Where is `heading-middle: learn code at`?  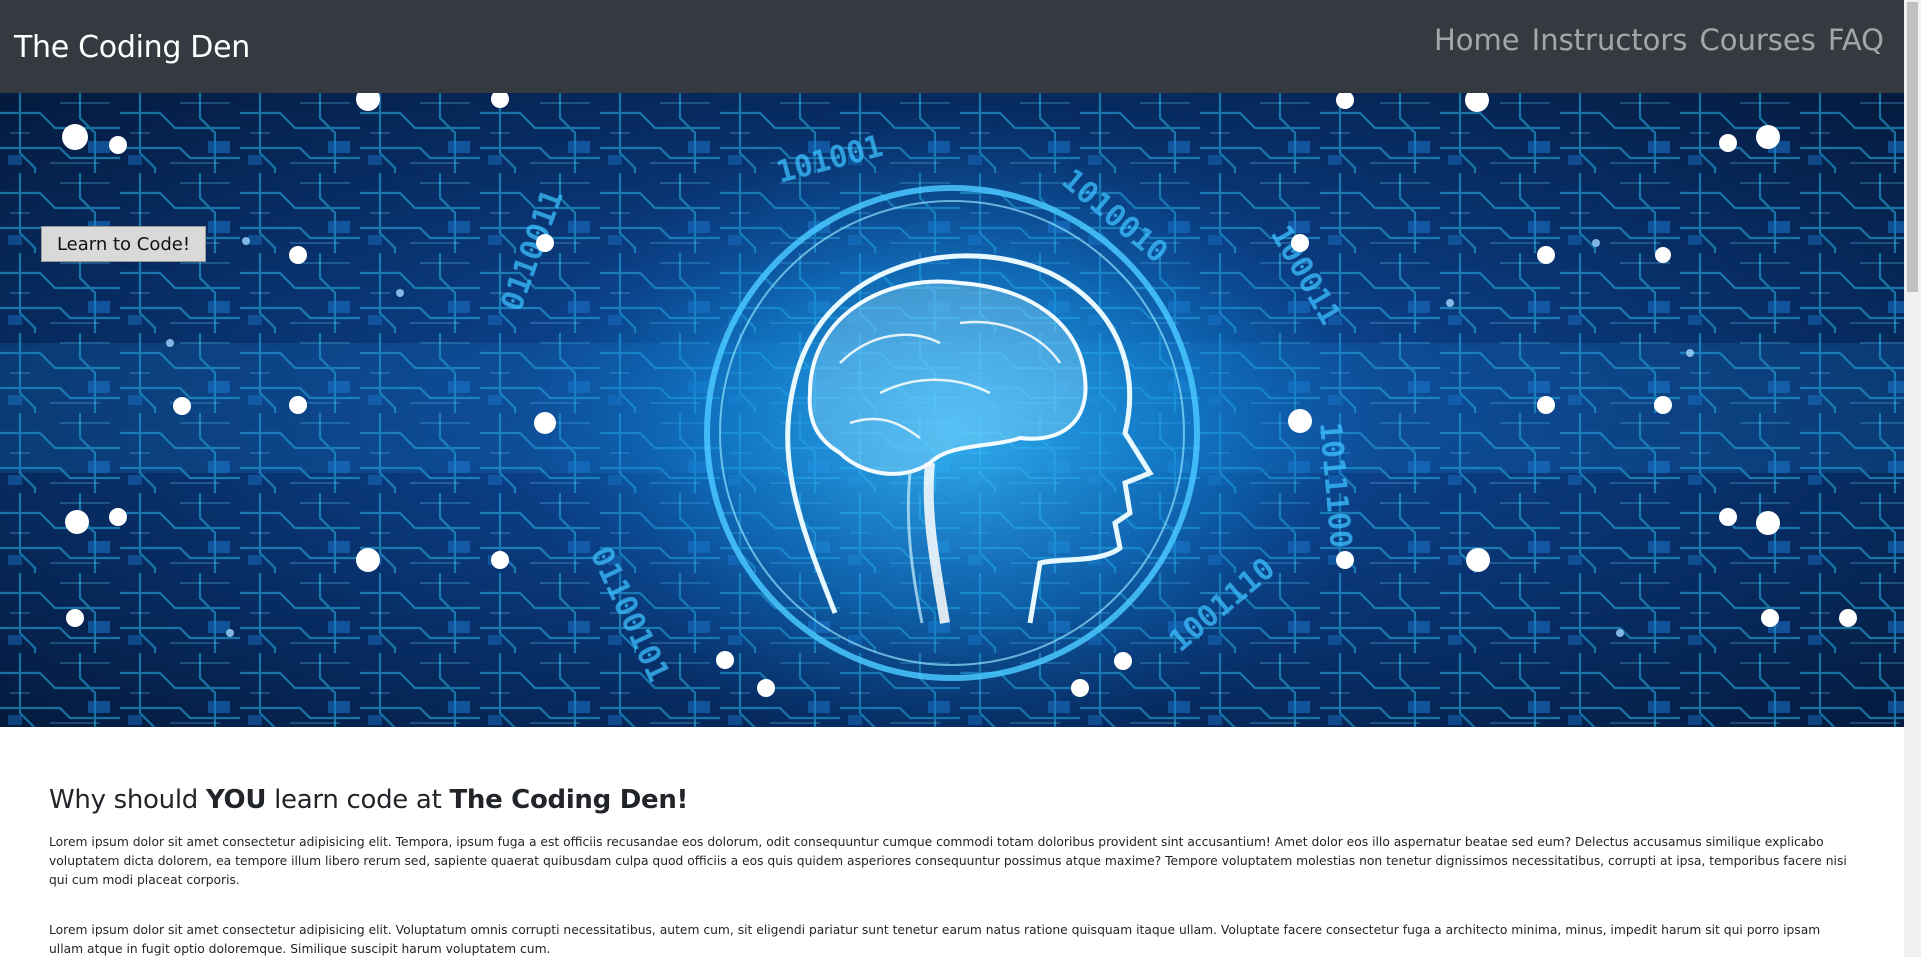 heading-middle: learn code at is located at coordinates (358, 800).